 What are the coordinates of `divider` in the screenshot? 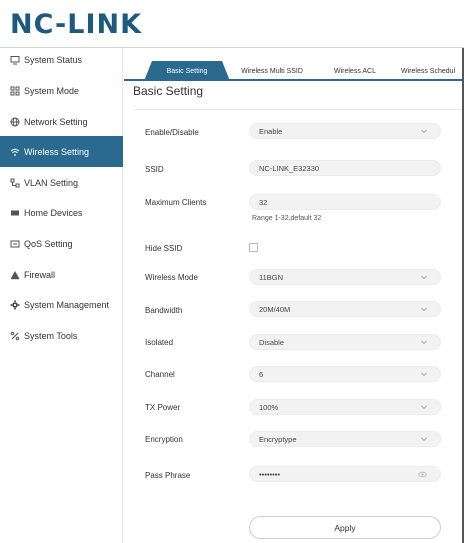 It's located at (298, 109).